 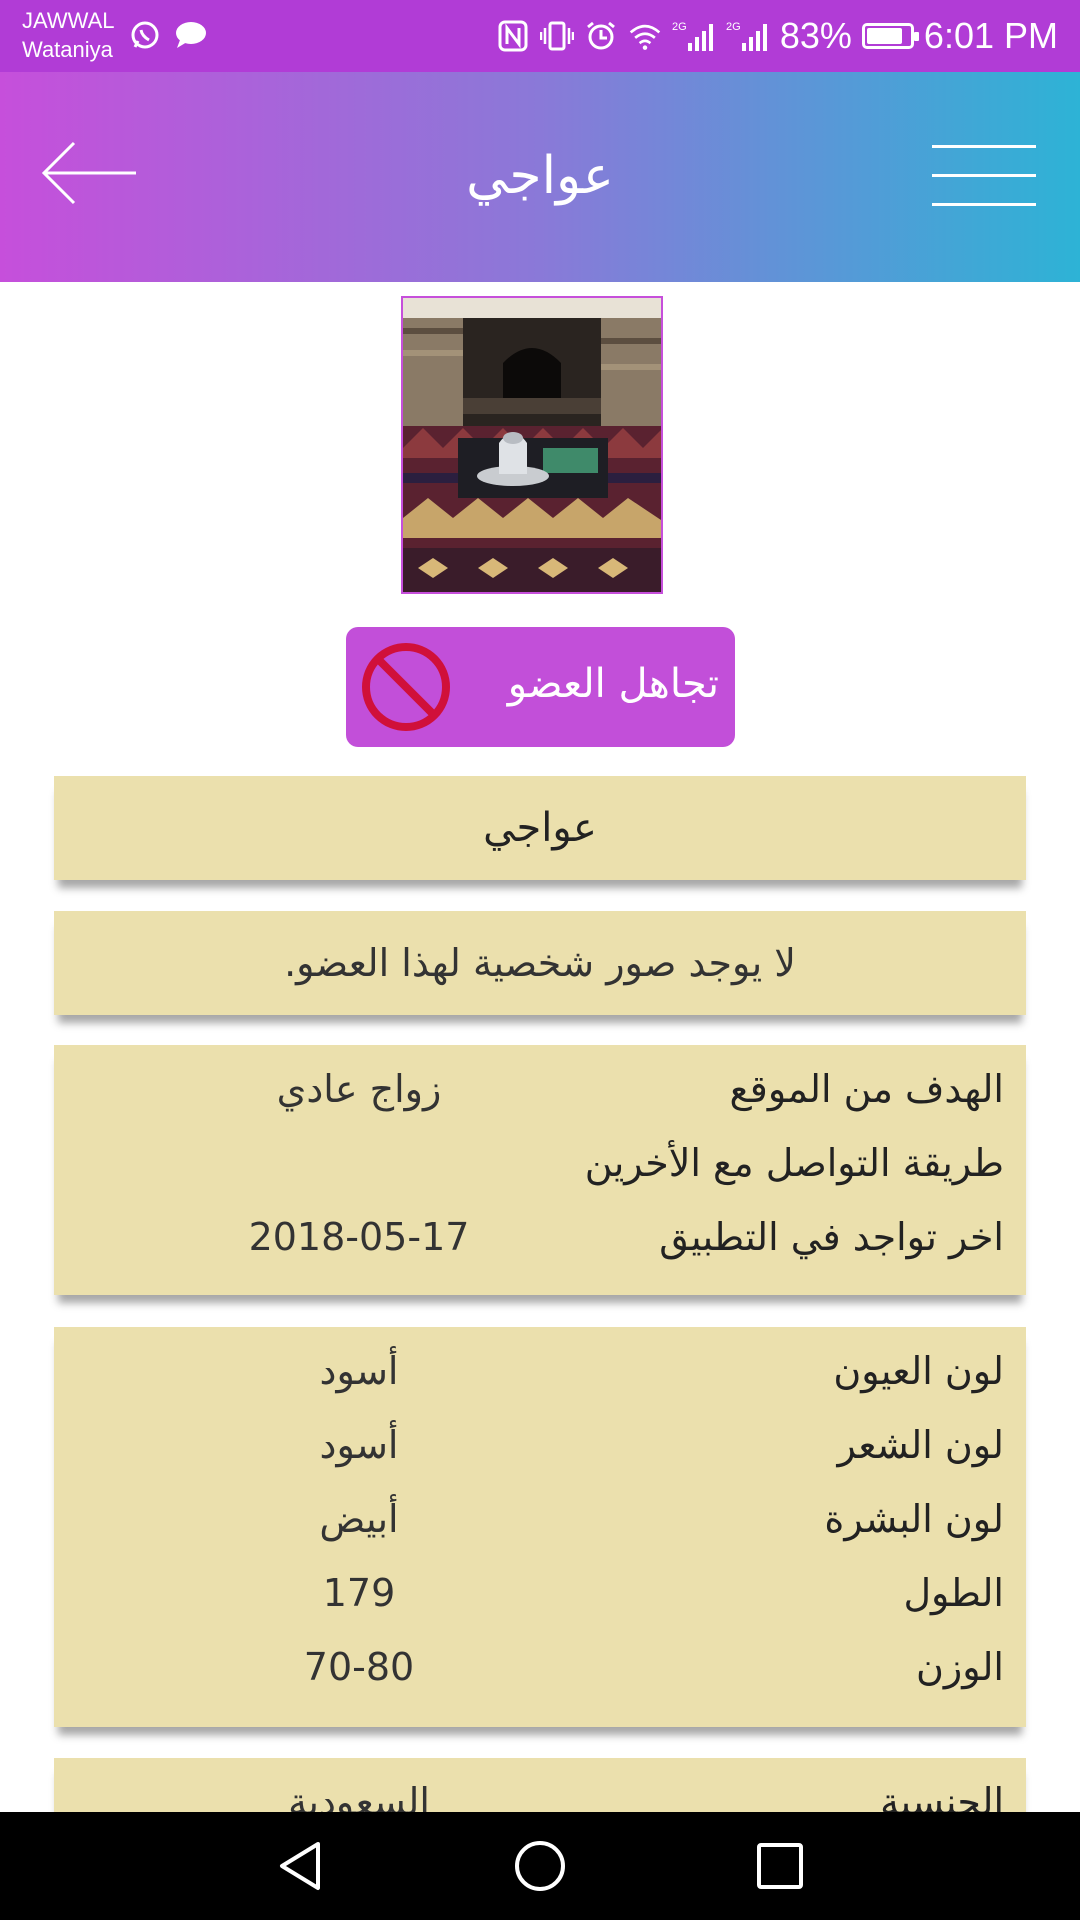 I want to click on nav-home-button, so click(x=540, y=1866).